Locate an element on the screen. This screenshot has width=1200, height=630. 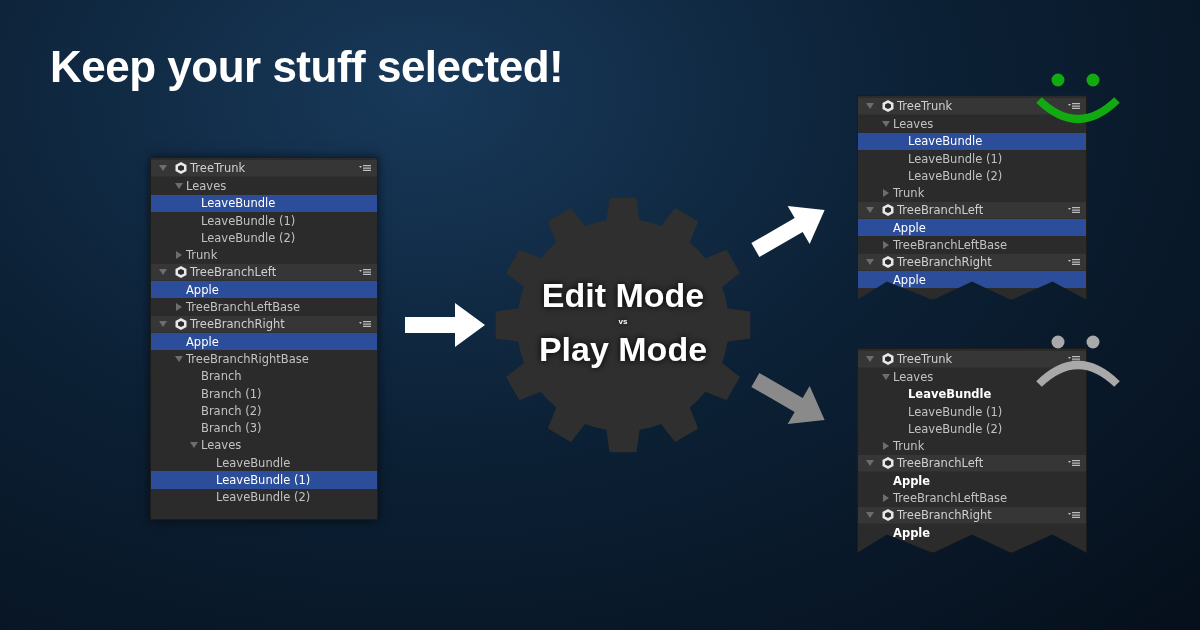
tree-item: Branch (3) is located at coordinates (264, 428).